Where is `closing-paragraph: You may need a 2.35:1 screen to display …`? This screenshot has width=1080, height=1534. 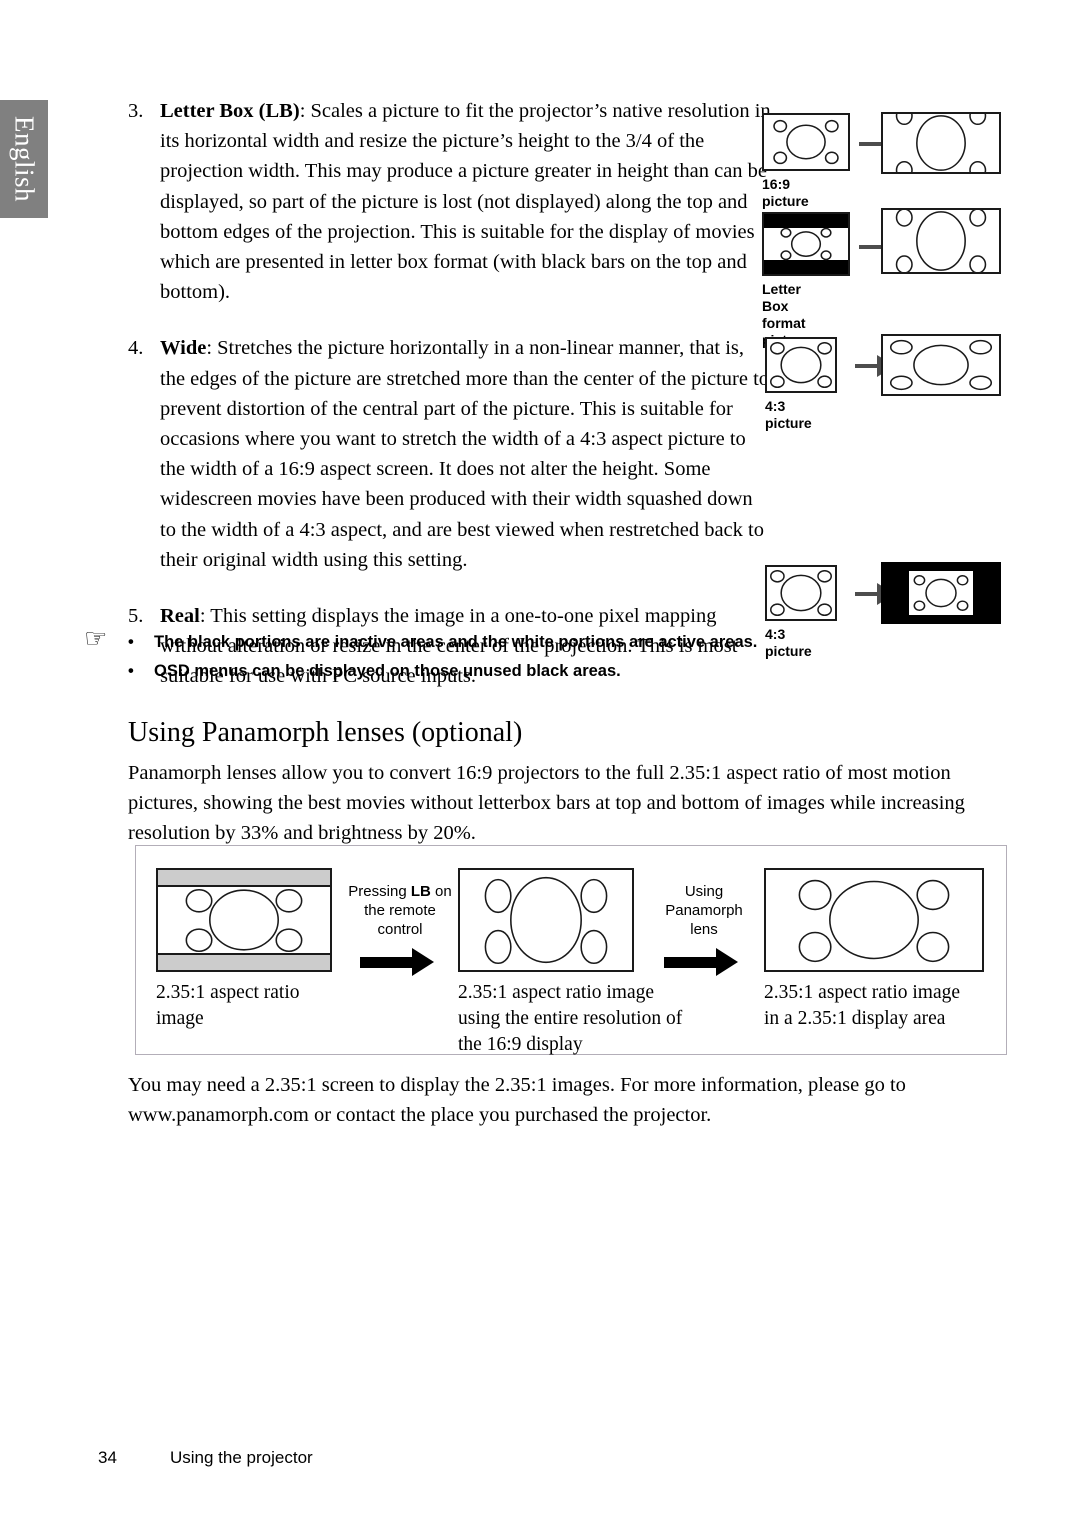
closing-paragraph: You may need a 2.35:1 screen to display … is located at coordinates (517, 1100).